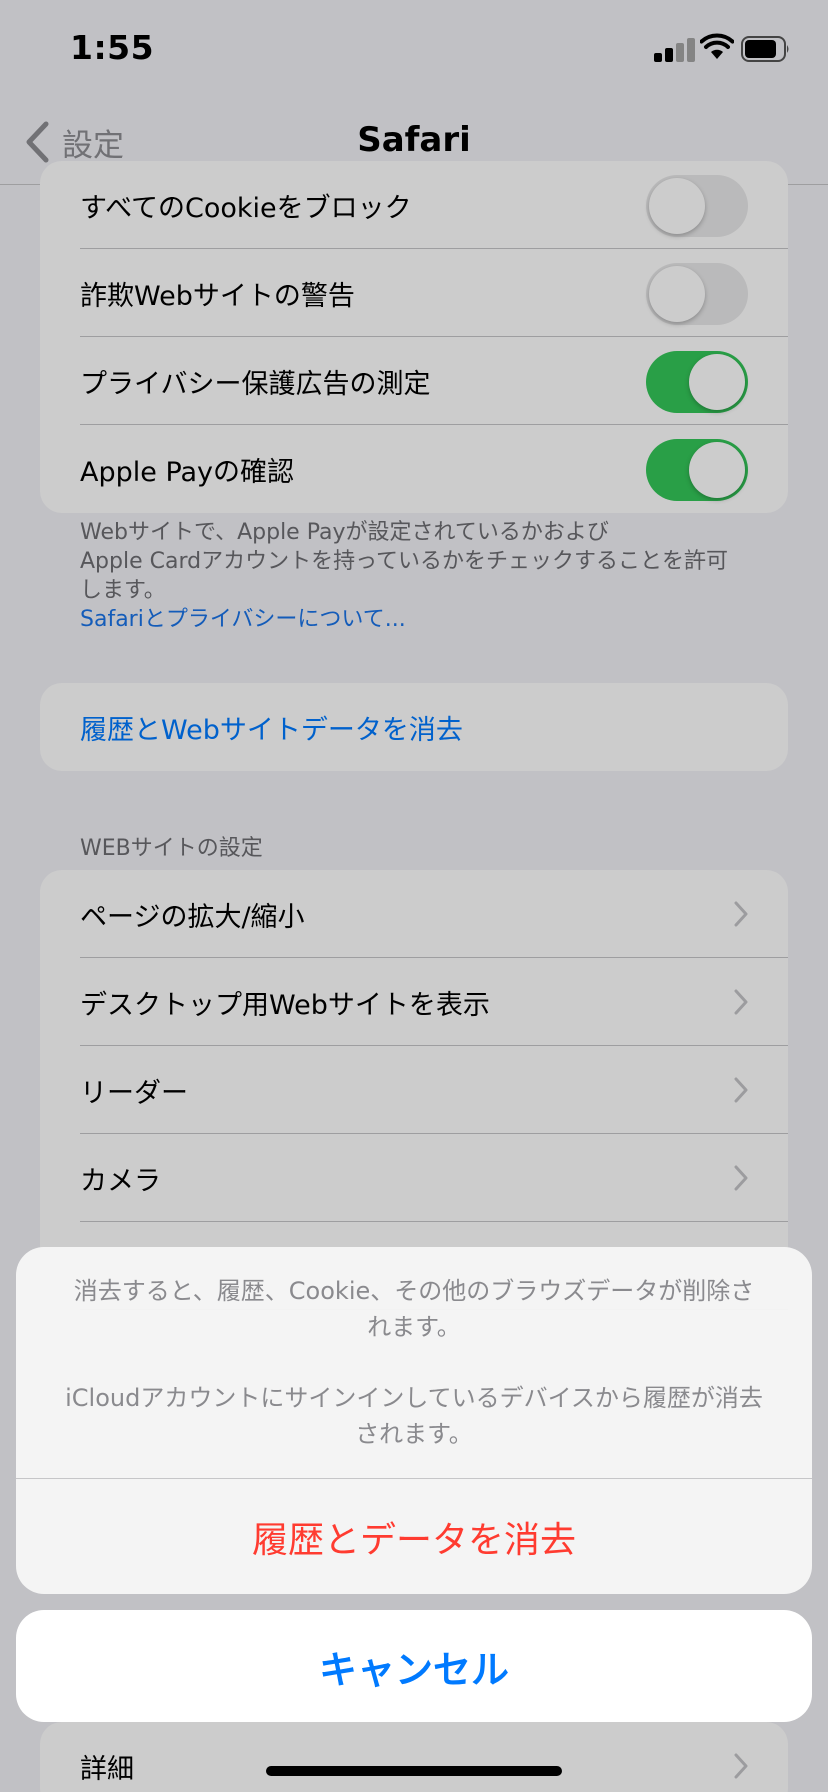 The height and width of the screenshot is (1792, 828). I want to click on message-line: iCloudアカウントにサインインしているデバイスから履歴が消去, so click(414, 1398).